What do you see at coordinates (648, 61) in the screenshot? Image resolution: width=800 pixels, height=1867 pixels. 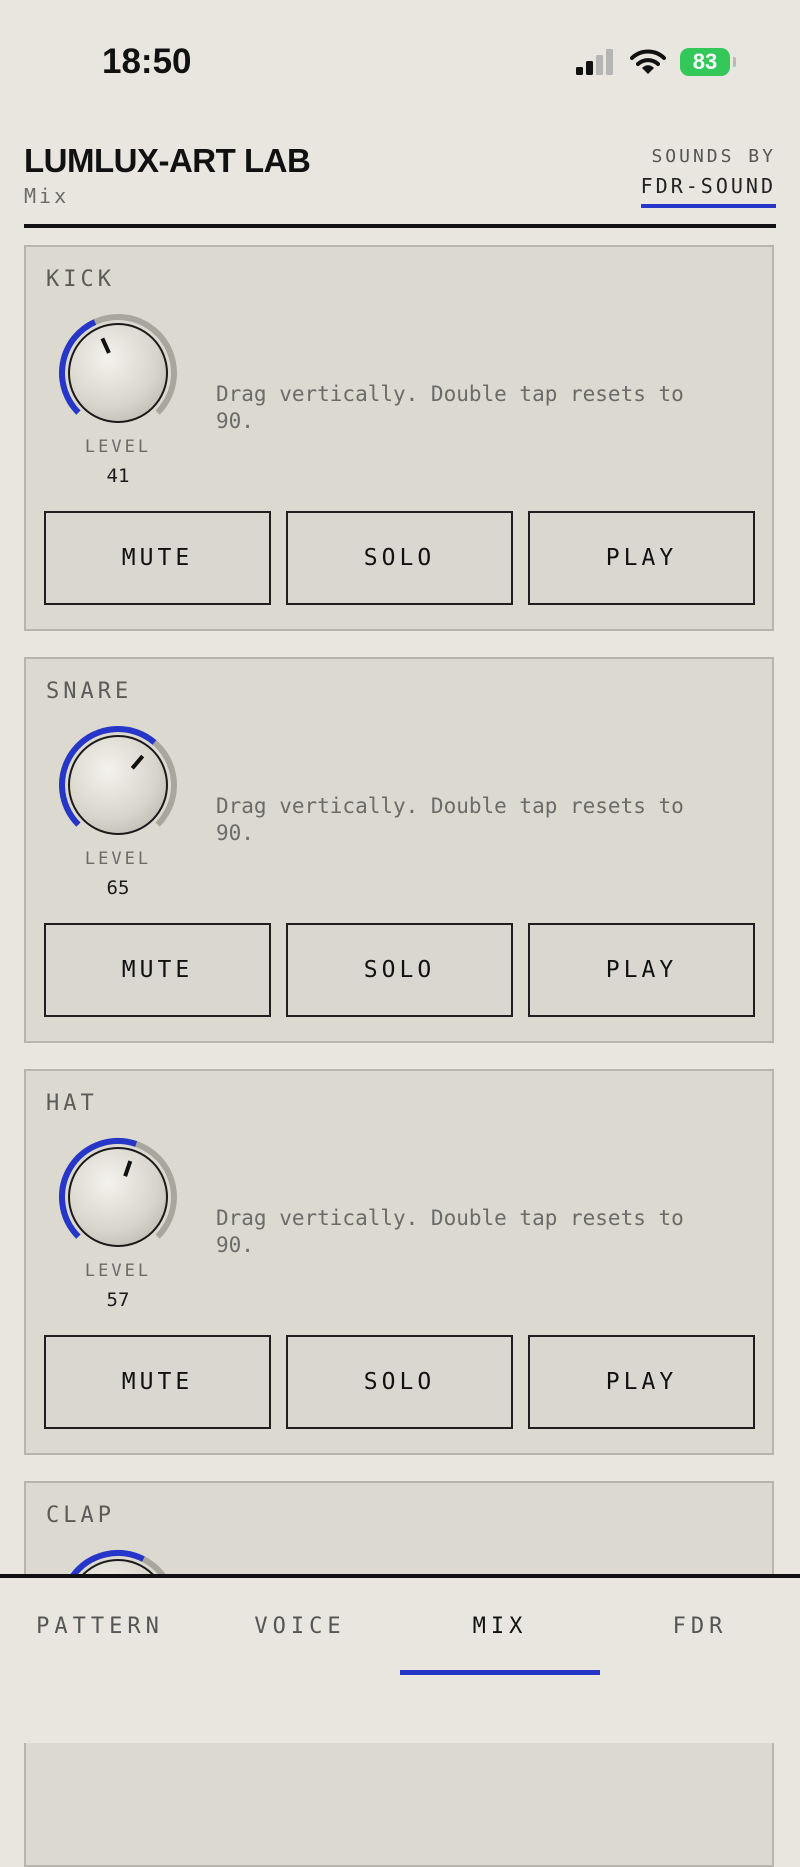 I see `wifi-icon` at bounding box center [648, 61].